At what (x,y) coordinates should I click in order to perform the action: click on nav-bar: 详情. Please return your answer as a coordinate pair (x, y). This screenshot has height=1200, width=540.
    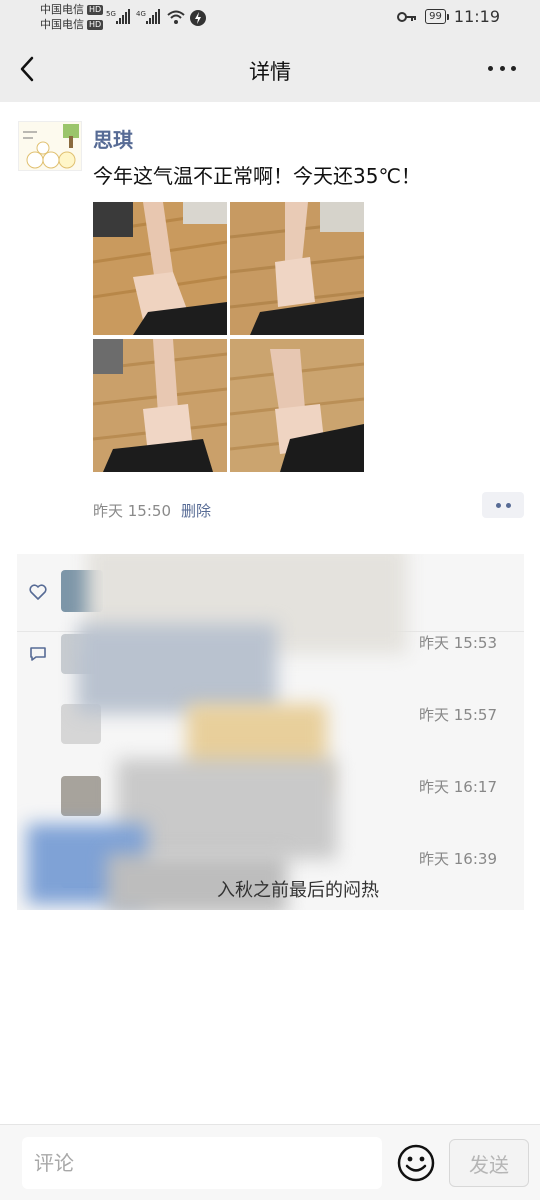
    Looking at the image, I should click on (270, 69).